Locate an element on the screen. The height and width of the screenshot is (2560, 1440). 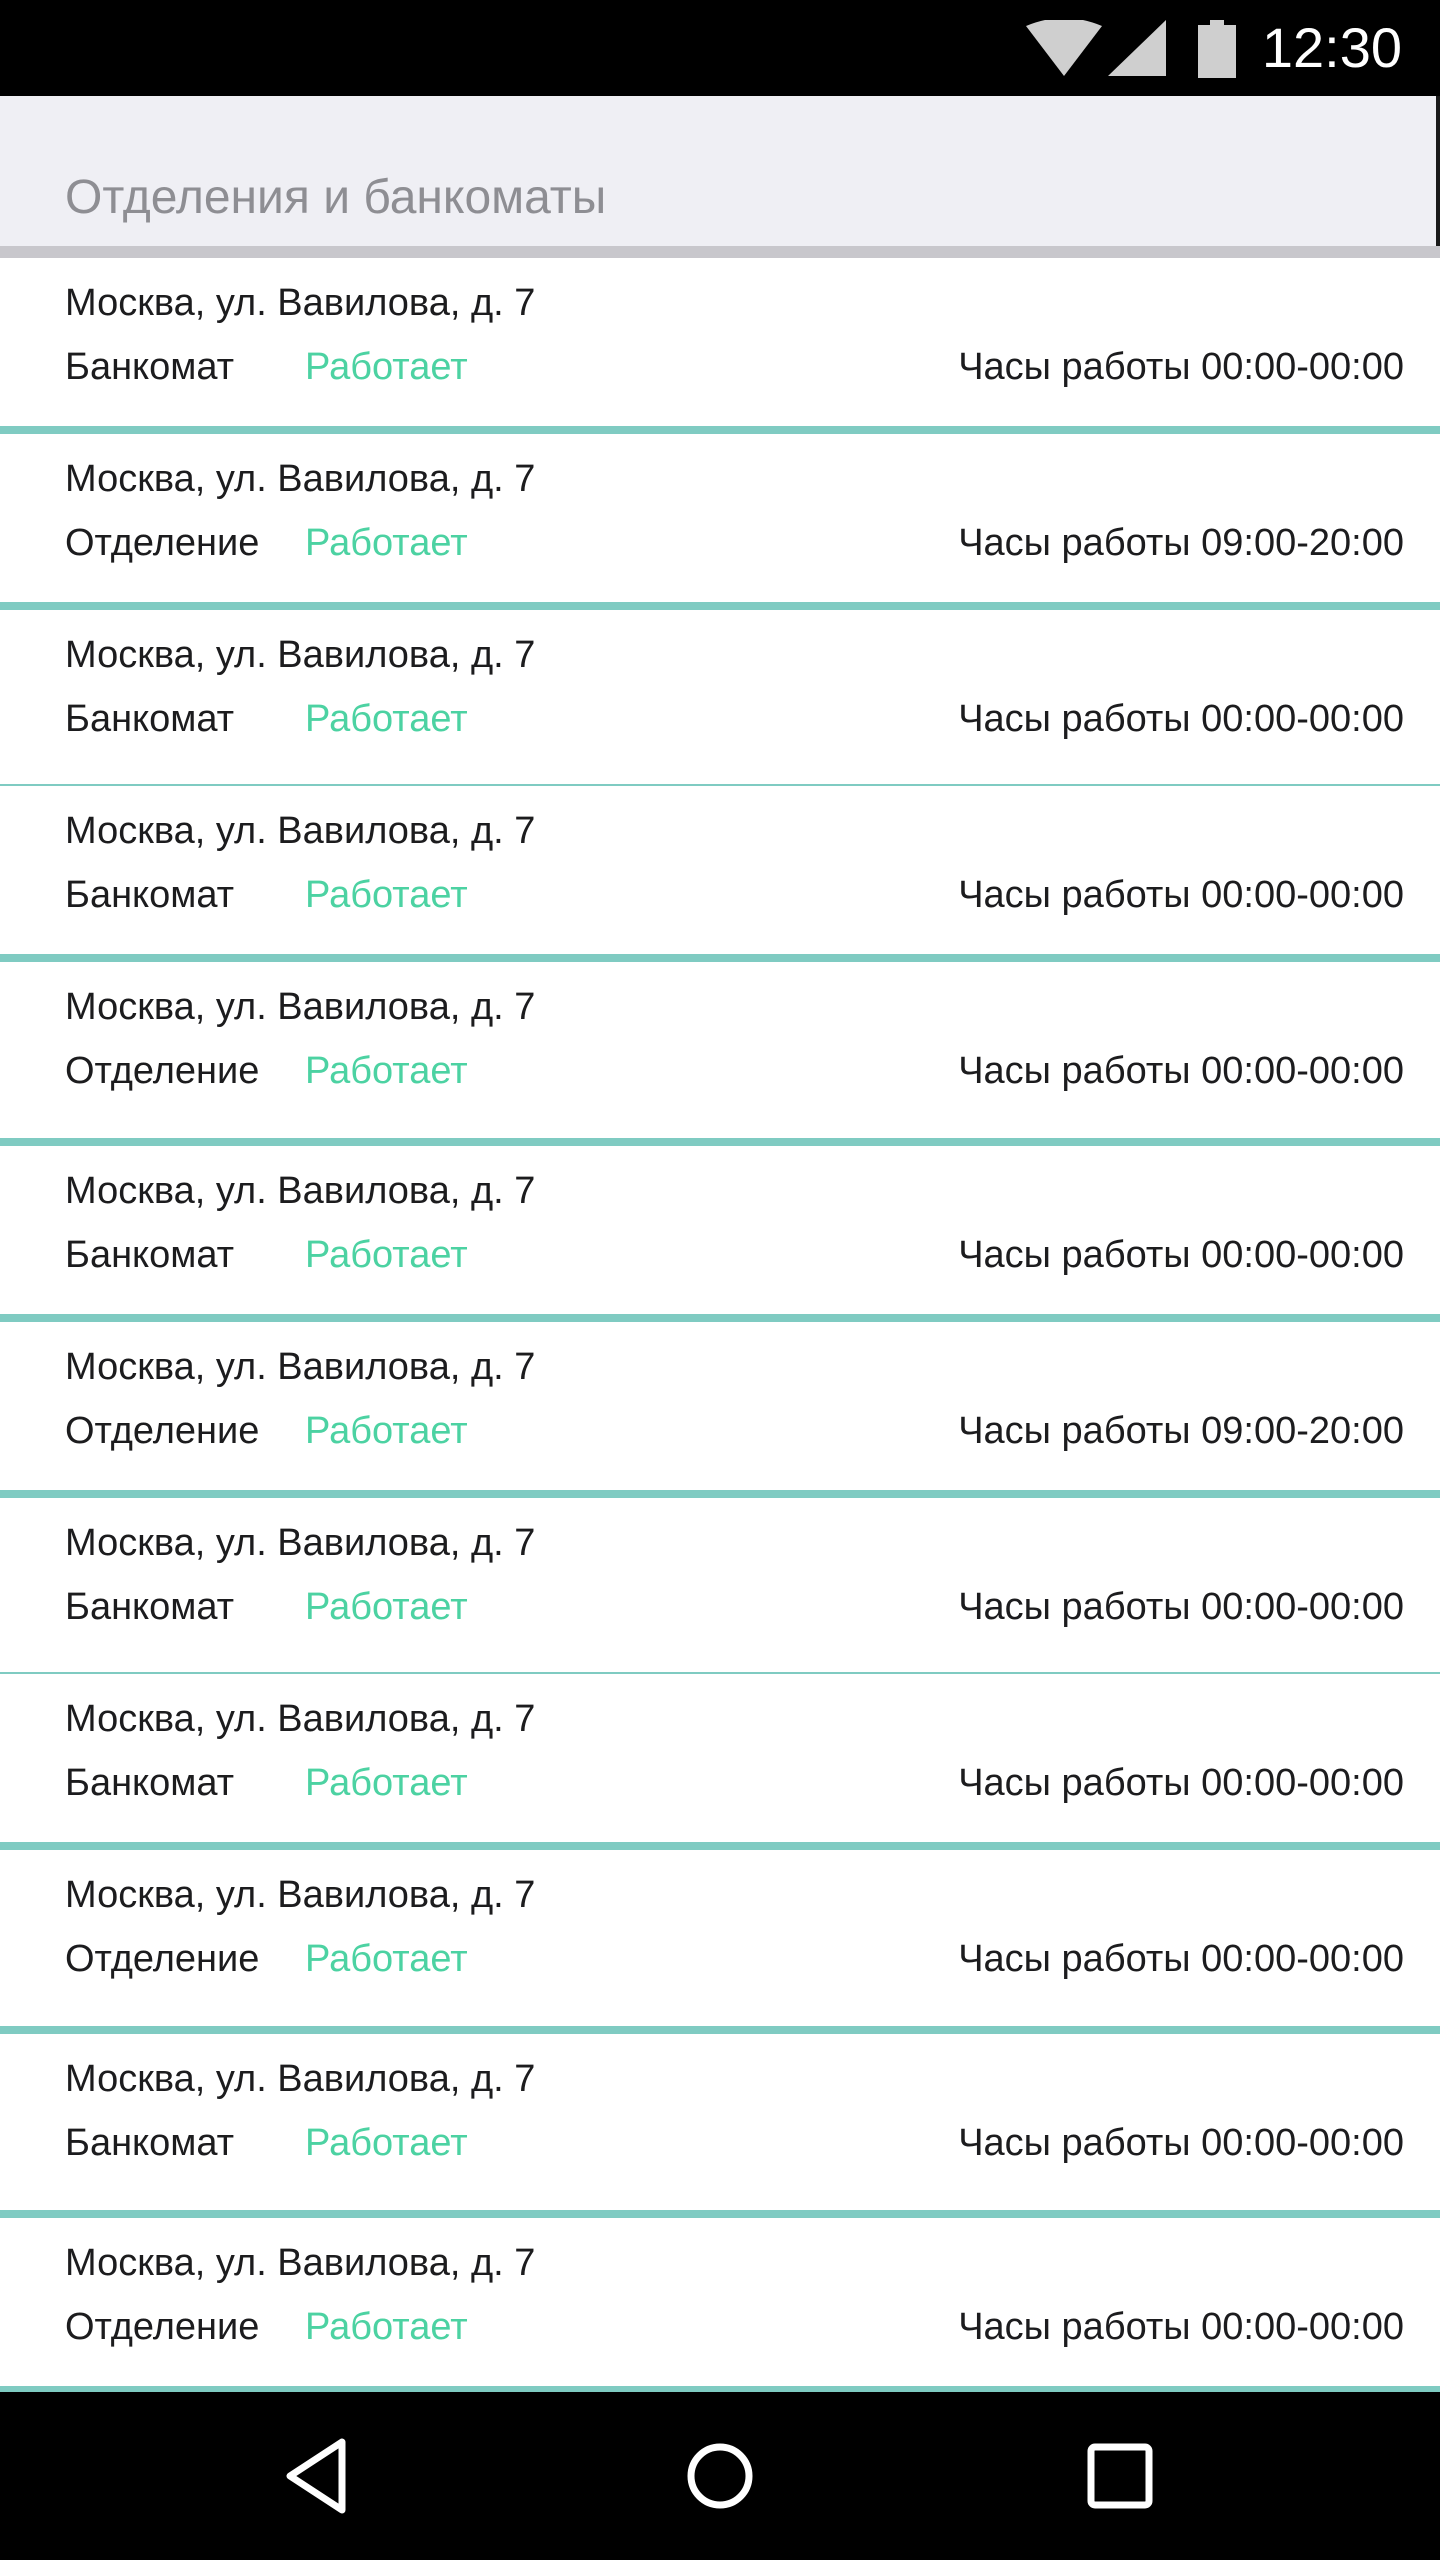
wifi-icon is located at coordinates (1064, 48).